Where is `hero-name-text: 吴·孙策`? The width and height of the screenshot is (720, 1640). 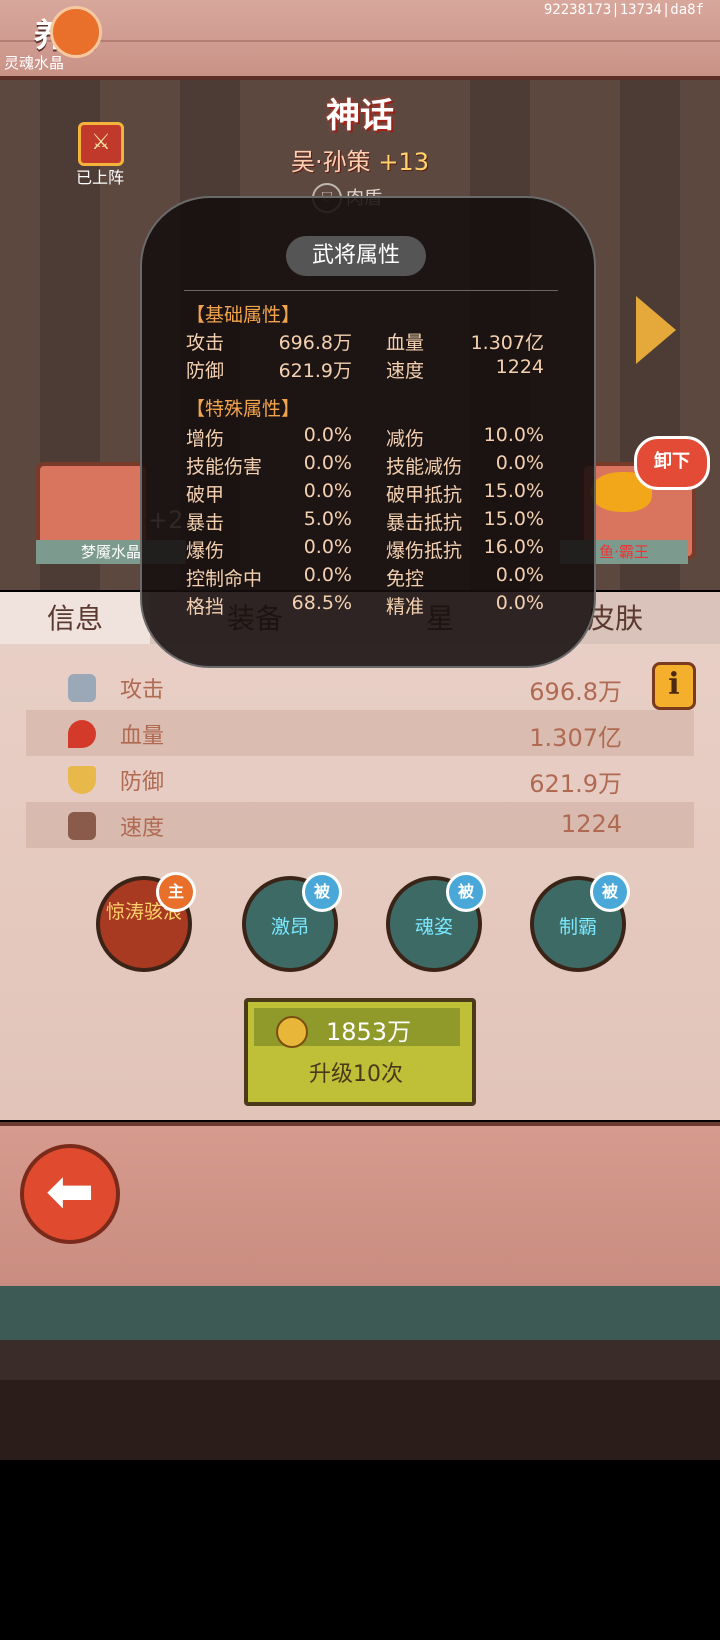 hero-name-text: 吴·孙策 is located at coordinates (331, 162).